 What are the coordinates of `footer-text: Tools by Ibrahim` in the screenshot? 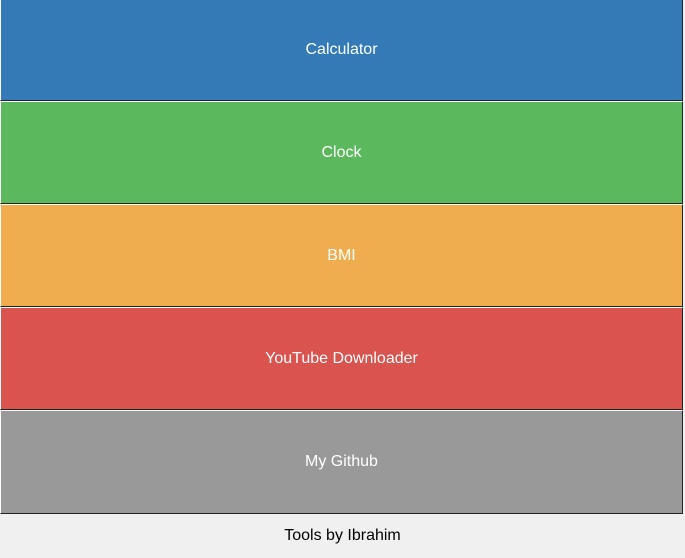 It's located at (342, 535).